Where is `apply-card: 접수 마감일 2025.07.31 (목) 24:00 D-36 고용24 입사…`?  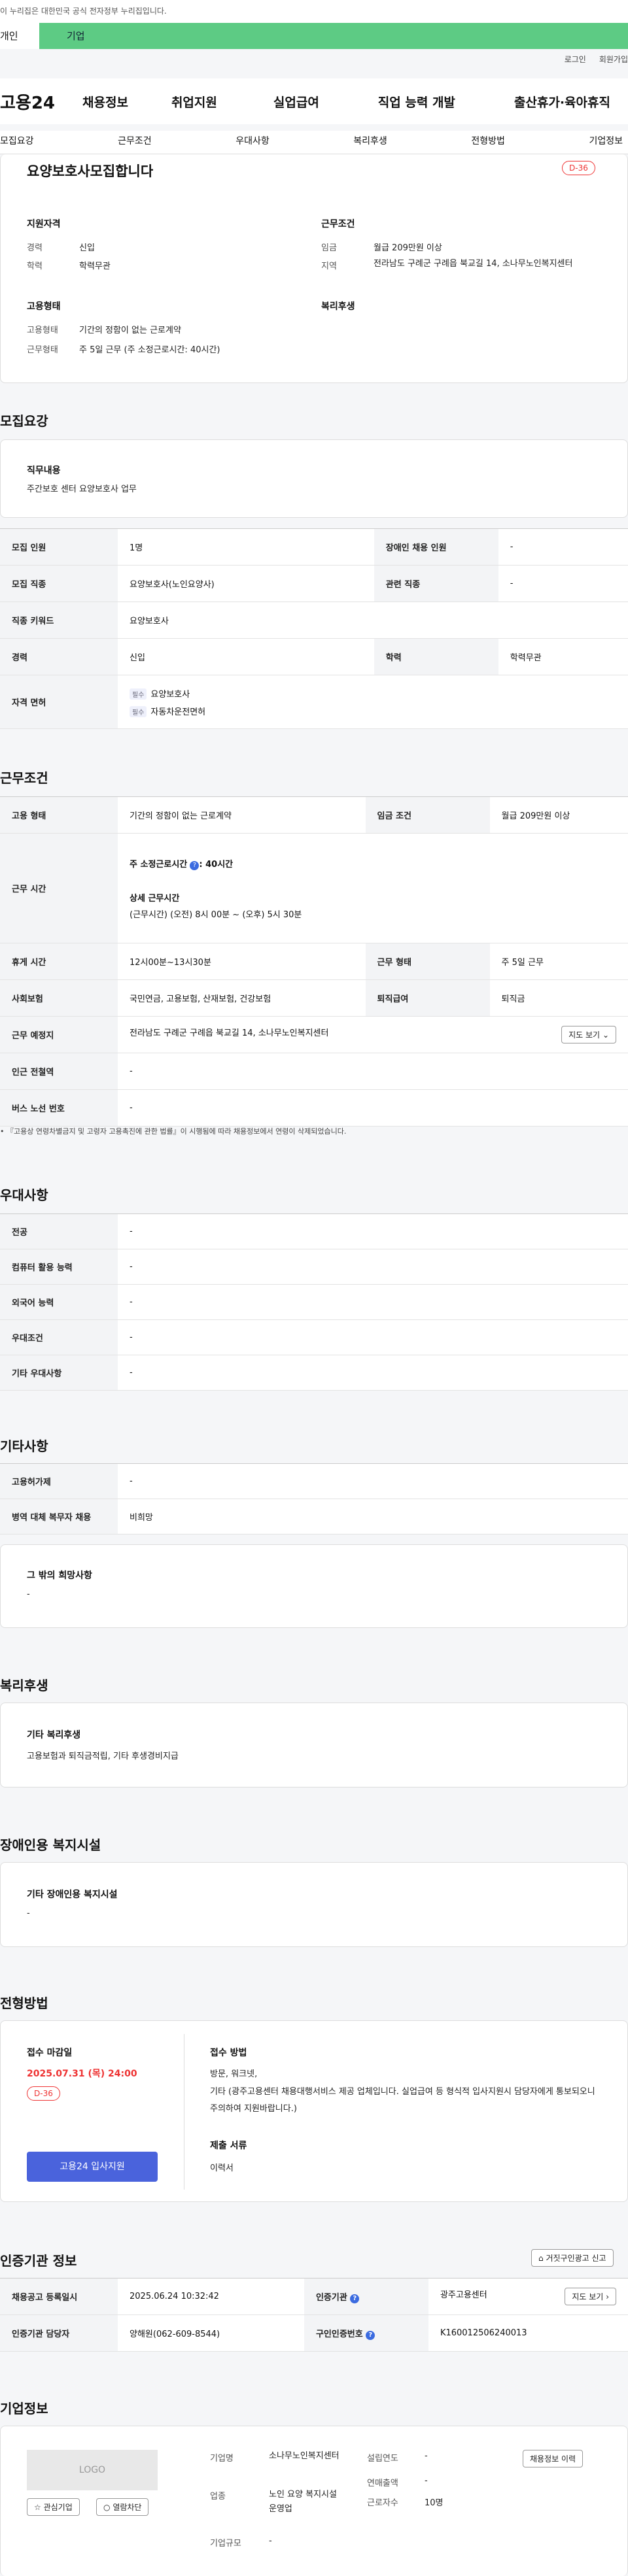 apply-card: 접수 마감일 2025.07.31 (목) 24:00 D-36 고용24 입사… is located at coordinates (314, 2111).